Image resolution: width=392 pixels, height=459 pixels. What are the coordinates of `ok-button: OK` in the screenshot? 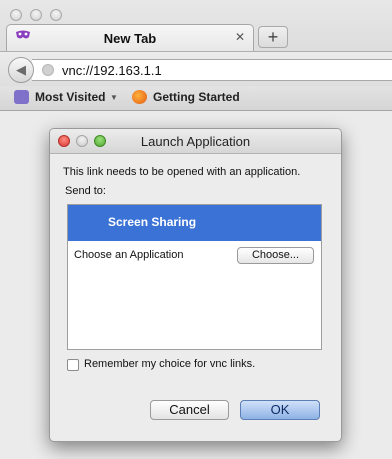 It's located at (280, 410).